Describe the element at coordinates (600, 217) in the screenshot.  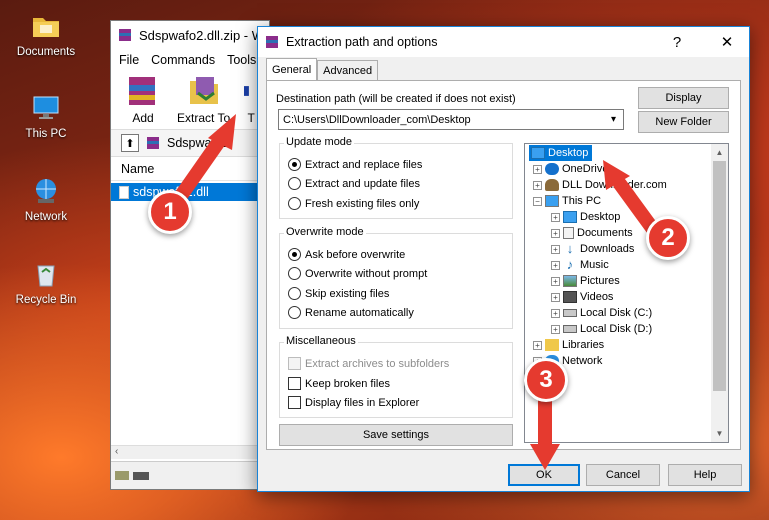
I see `tree-item-label: Desktop` at that location.